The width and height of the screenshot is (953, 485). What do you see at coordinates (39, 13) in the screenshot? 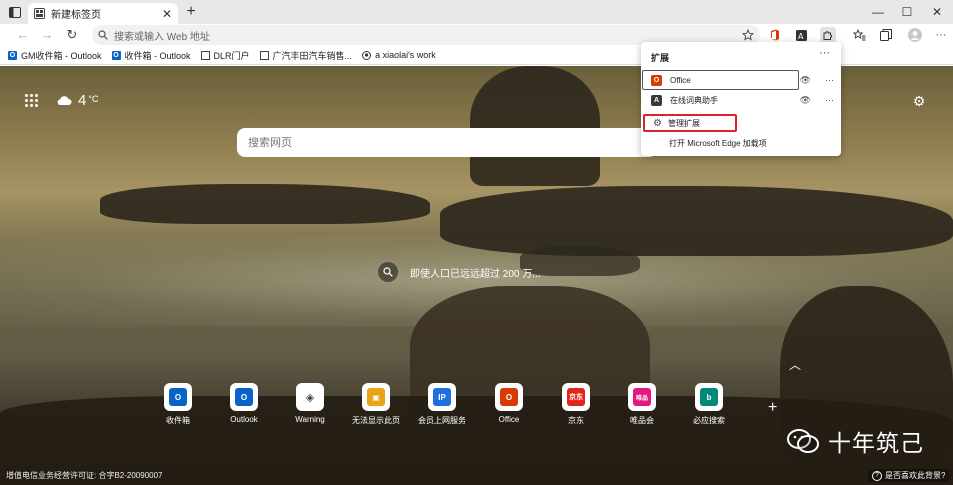
I see `new-tab-page-icon` at bounding box center [39, 13].